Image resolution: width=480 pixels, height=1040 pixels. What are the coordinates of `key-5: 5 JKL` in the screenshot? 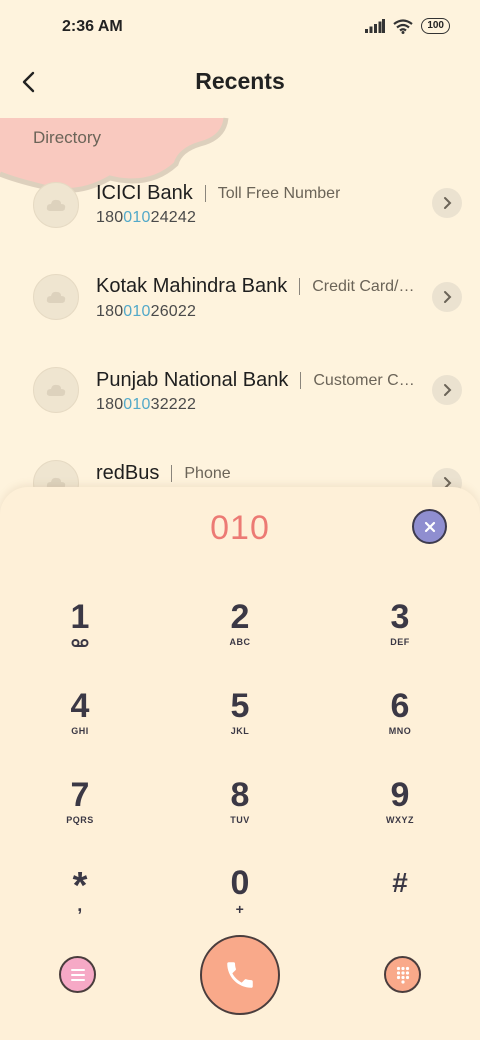 It's located at (240, 726).